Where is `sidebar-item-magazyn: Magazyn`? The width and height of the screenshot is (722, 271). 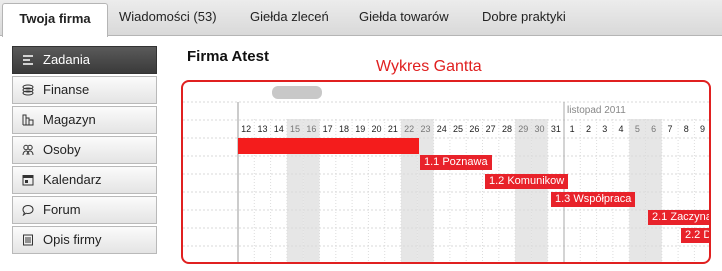 sidebar-item-magazyn: Magazyn is located at coordinates (84, 120).